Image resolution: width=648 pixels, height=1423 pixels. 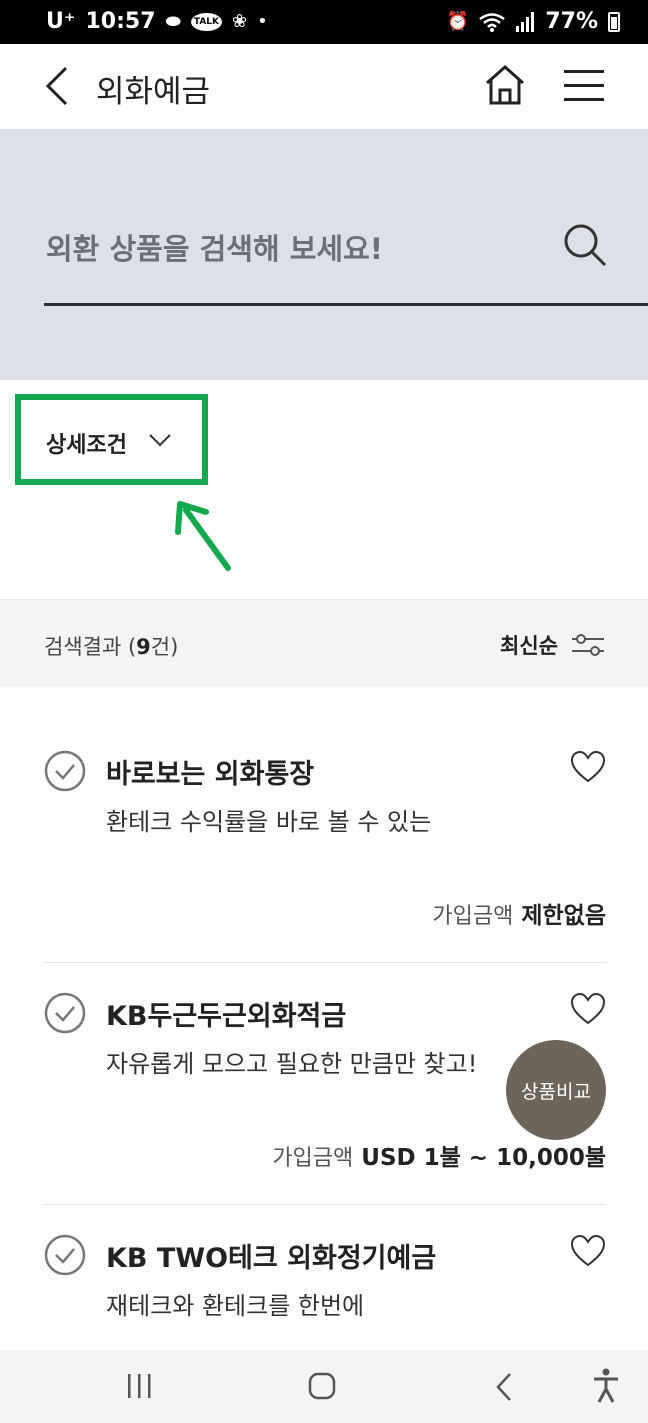 What do you see at coordinates (206, 21) in the screenshot?
I see `kakaotalk-icon: TALK` at bounding box center [206, 21].